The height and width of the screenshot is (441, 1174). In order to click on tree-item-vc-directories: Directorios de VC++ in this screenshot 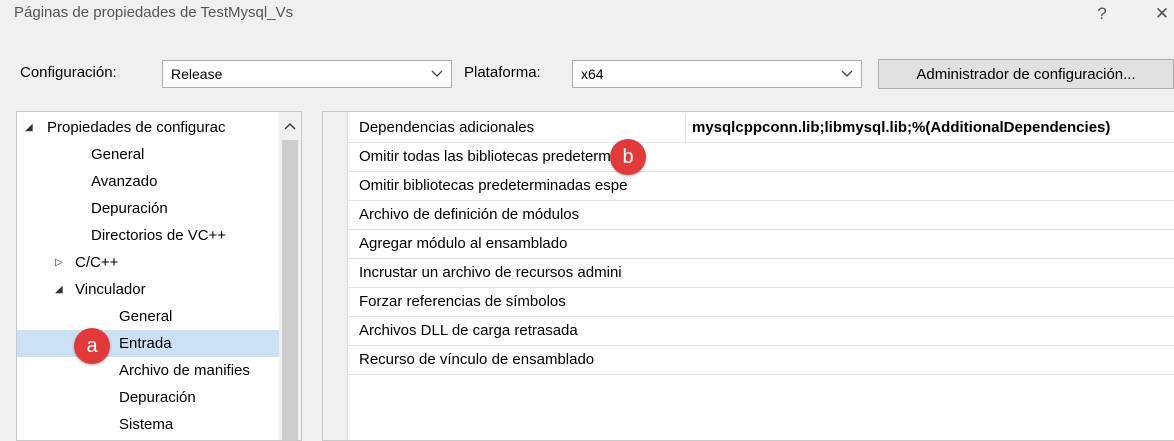, I will do `click(158, 235)`.